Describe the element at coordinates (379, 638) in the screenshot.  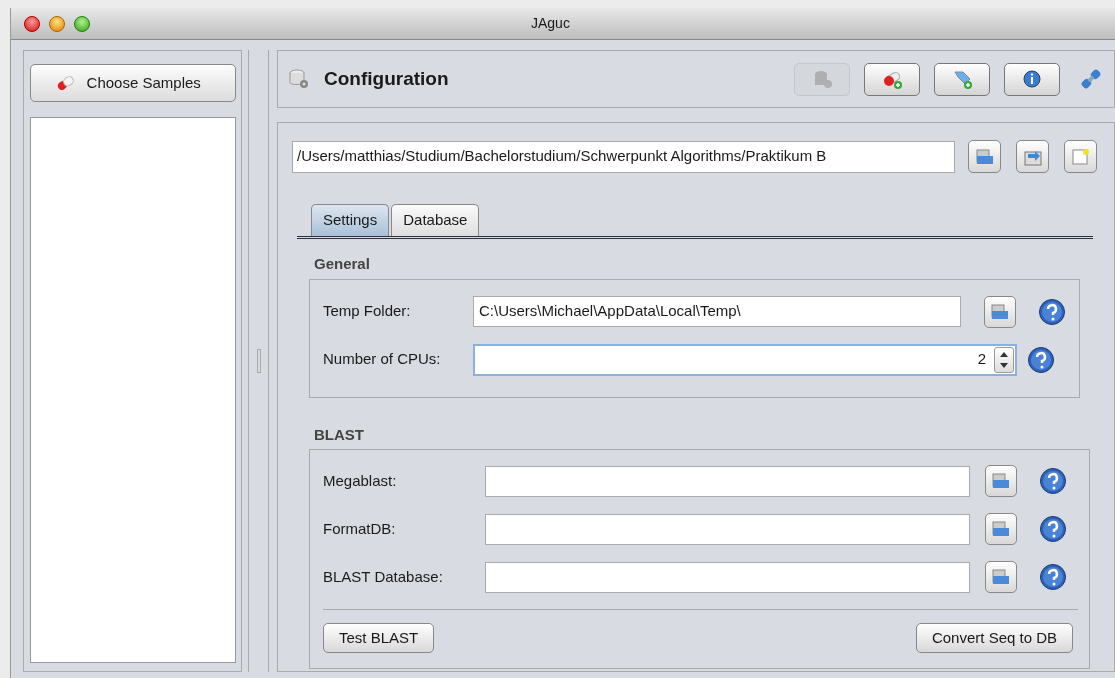
I see `action-button: Test BLAST` at that location.